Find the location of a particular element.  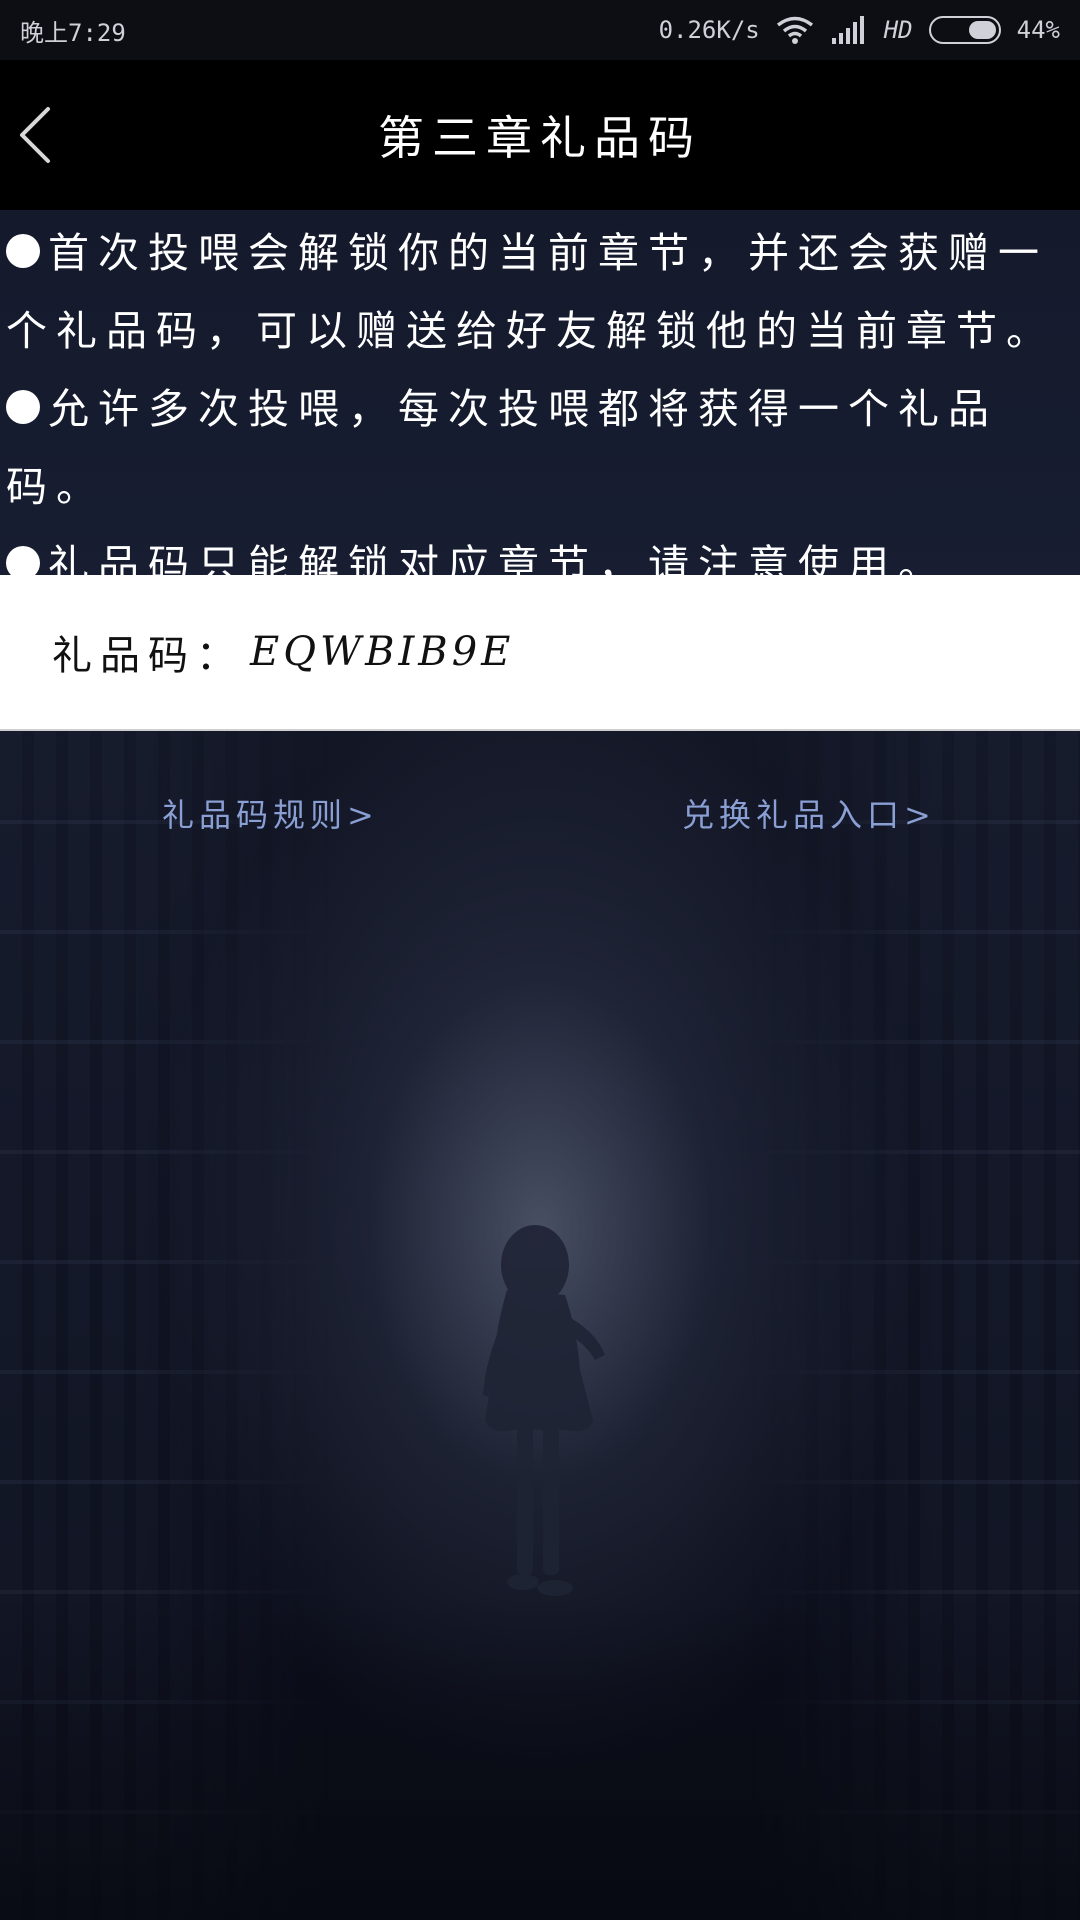

gift-code-card: 礼品码： EQWBIB9E is located at coordinates (540, 653).